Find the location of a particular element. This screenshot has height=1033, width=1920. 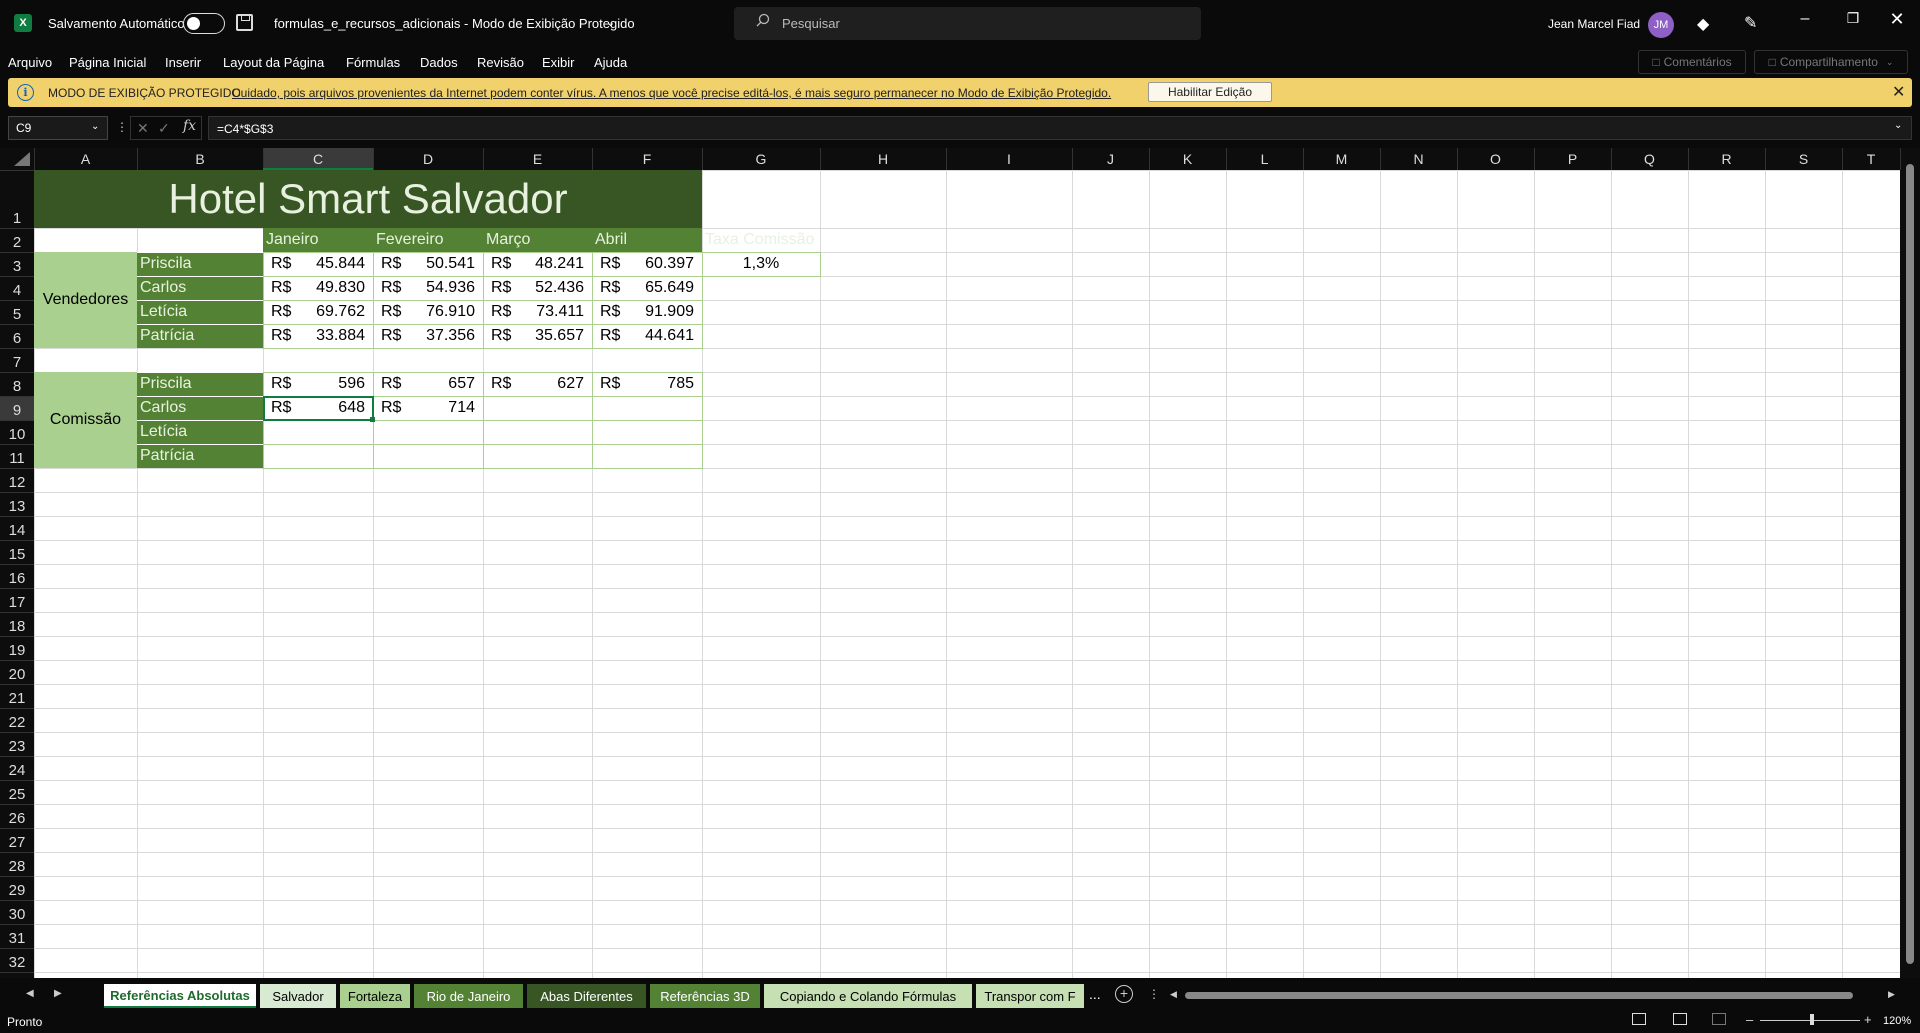

row-header-4: 4 is located at coordinates (17, 288).